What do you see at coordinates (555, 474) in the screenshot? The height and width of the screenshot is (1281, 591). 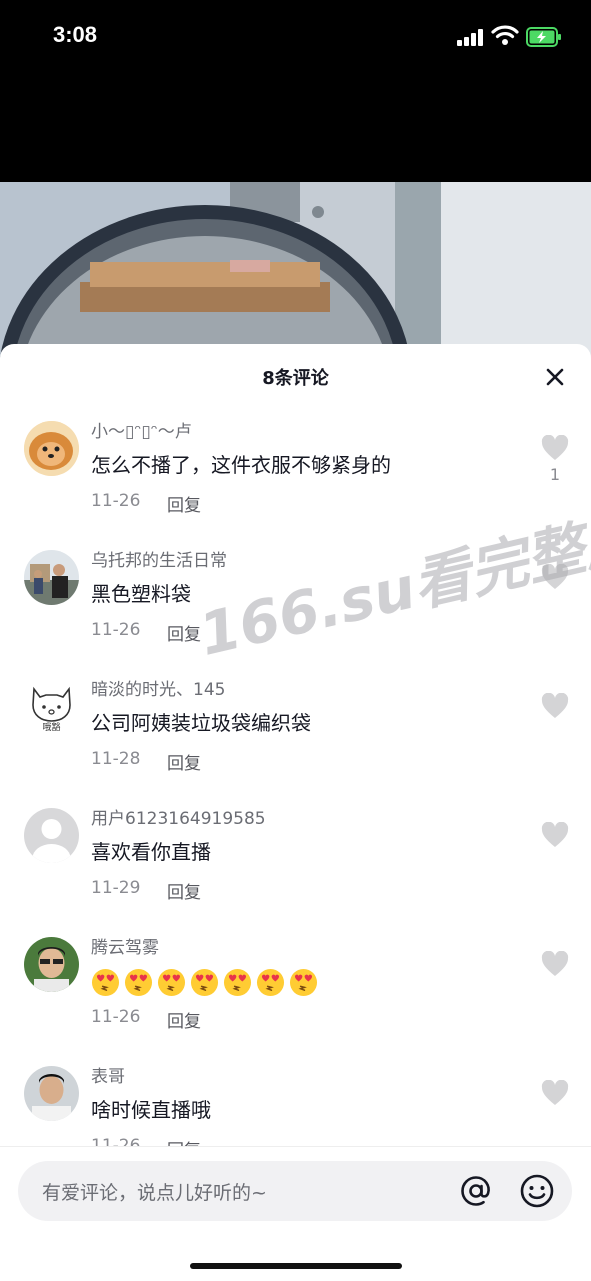 I see `like-count: 1` at bounding box center [555, 474].